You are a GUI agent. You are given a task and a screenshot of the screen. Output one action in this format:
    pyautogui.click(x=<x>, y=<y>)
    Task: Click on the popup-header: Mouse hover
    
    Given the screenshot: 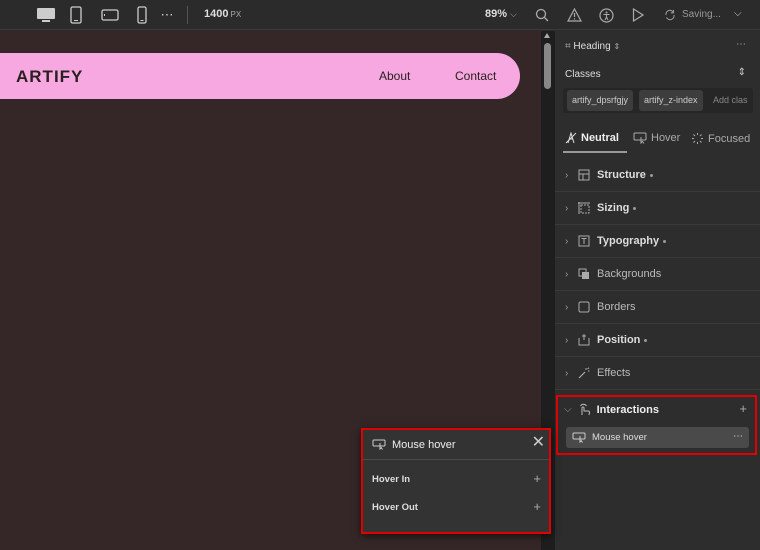 What is the action you would take?
    pyautogui.click(x=456, y=445)
    